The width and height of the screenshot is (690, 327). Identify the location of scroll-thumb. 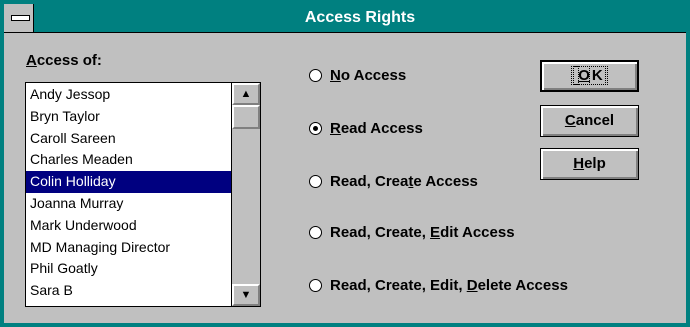
(246, 117).